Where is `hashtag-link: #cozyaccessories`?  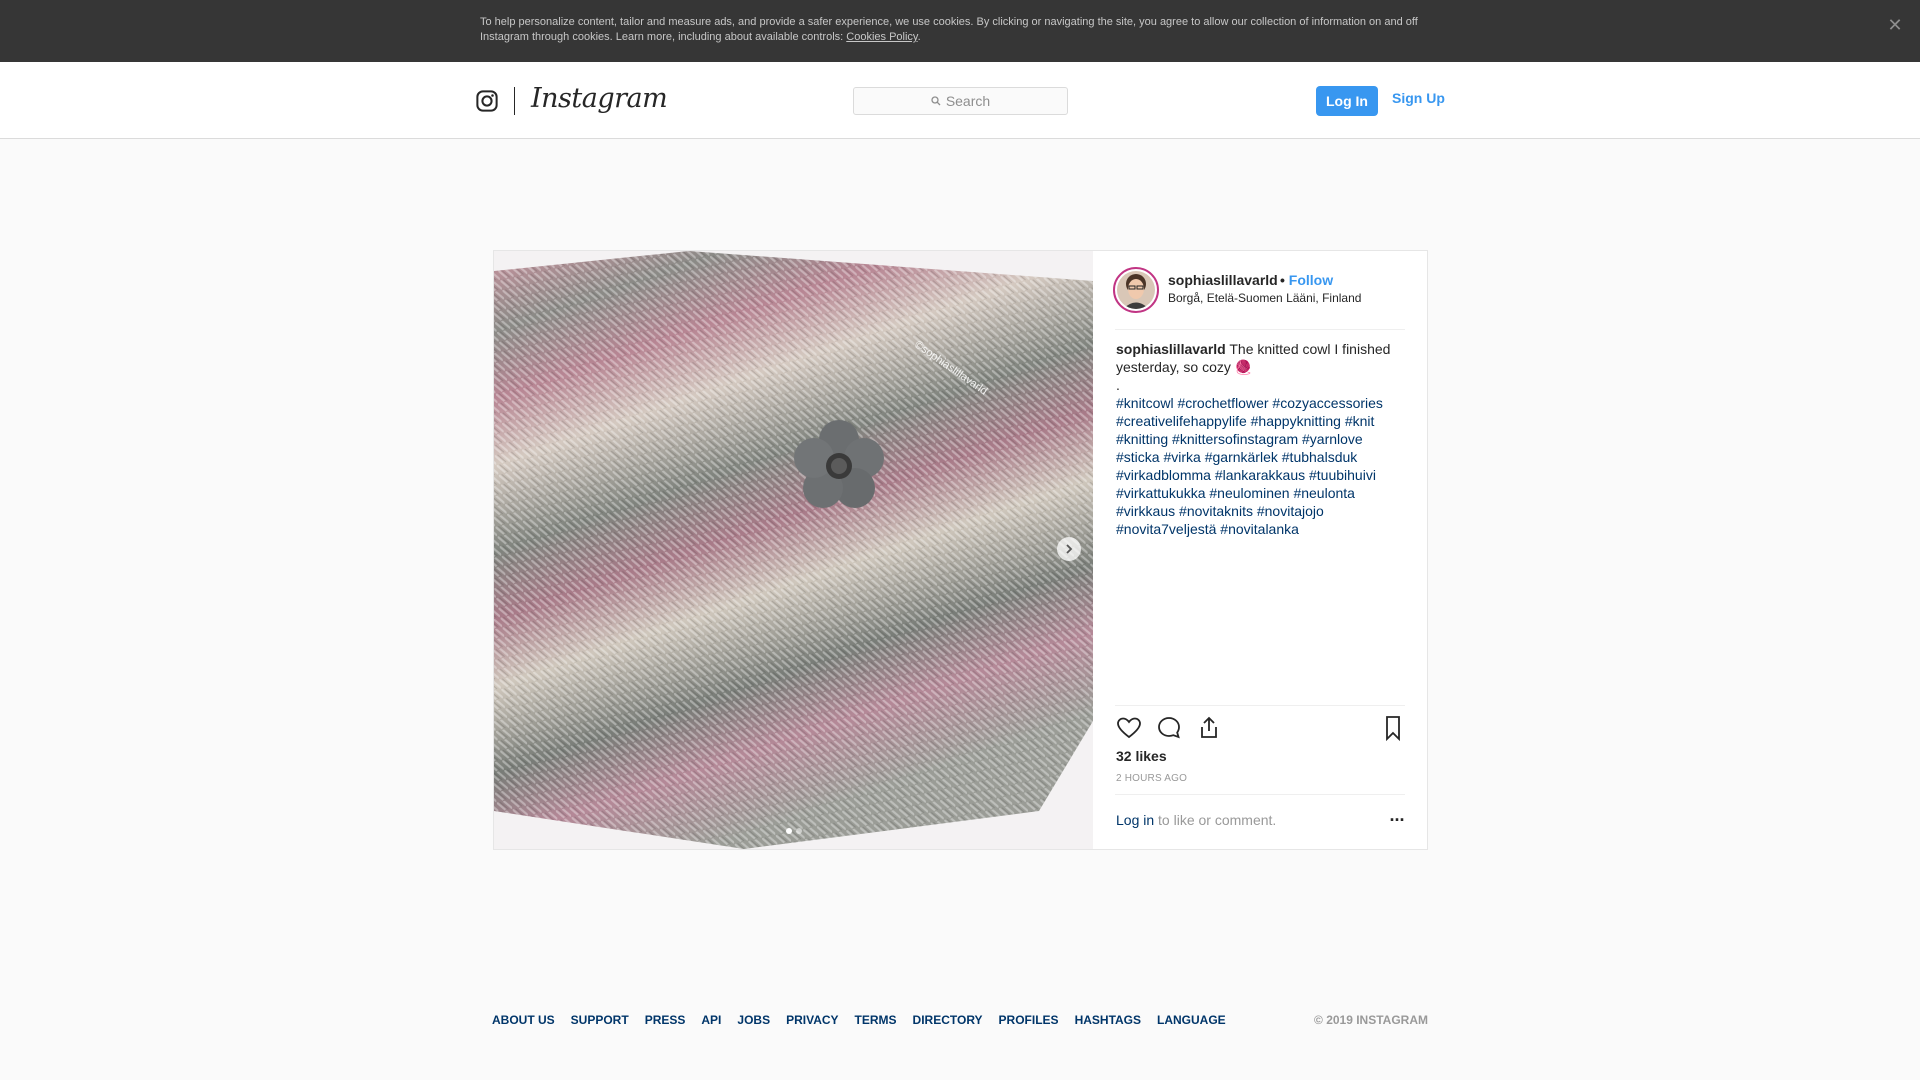 hashtag-link: #cozyaccessories is located at coordinates (1327, 403).